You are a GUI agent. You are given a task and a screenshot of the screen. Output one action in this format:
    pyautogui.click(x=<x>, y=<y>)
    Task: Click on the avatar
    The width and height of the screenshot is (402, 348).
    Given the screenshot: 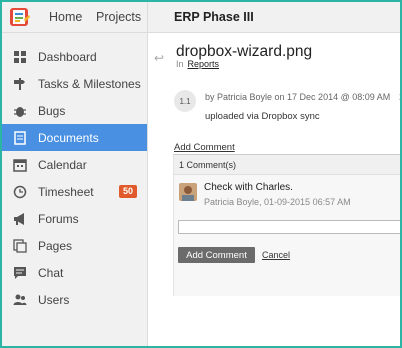 What is the action you would take?
    pyautogui.click(x=188, y=192)
    